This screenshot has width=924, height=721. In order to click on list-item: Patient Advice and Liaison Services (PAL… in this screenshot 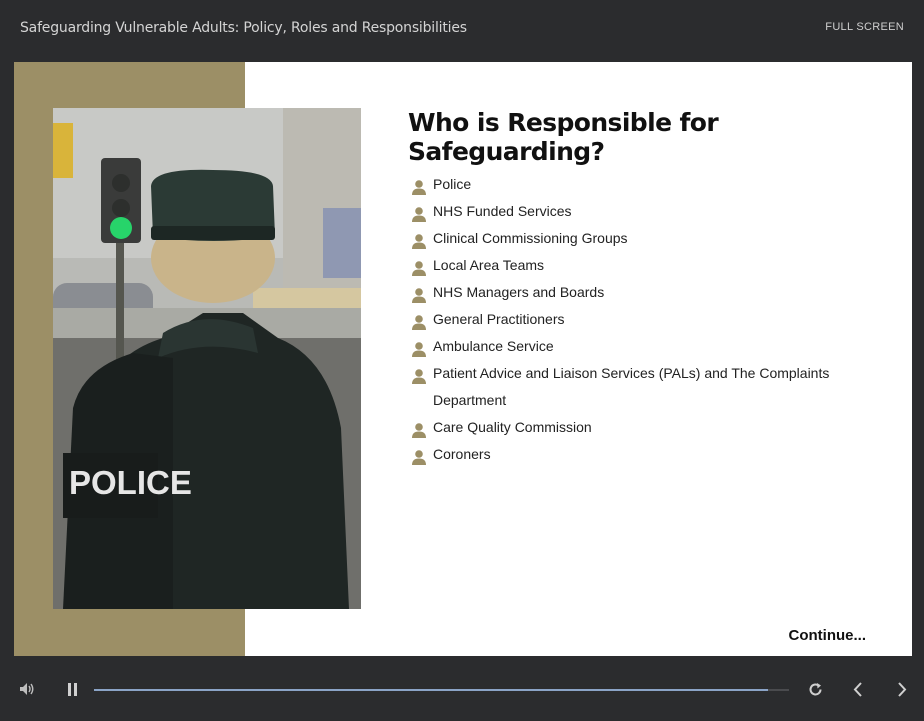, I will do `click(631, 387)`.